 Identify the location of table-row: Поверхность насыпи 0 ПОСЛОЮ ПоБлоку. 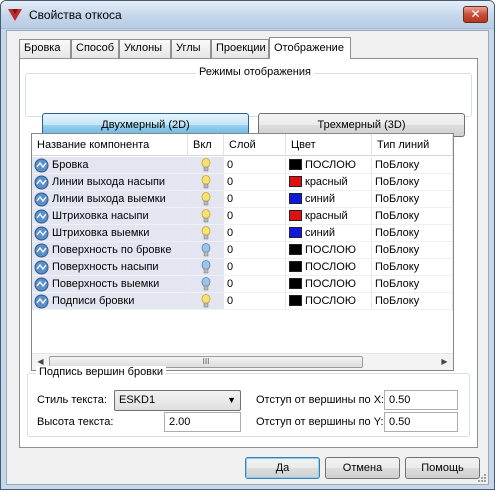
(242, 267).